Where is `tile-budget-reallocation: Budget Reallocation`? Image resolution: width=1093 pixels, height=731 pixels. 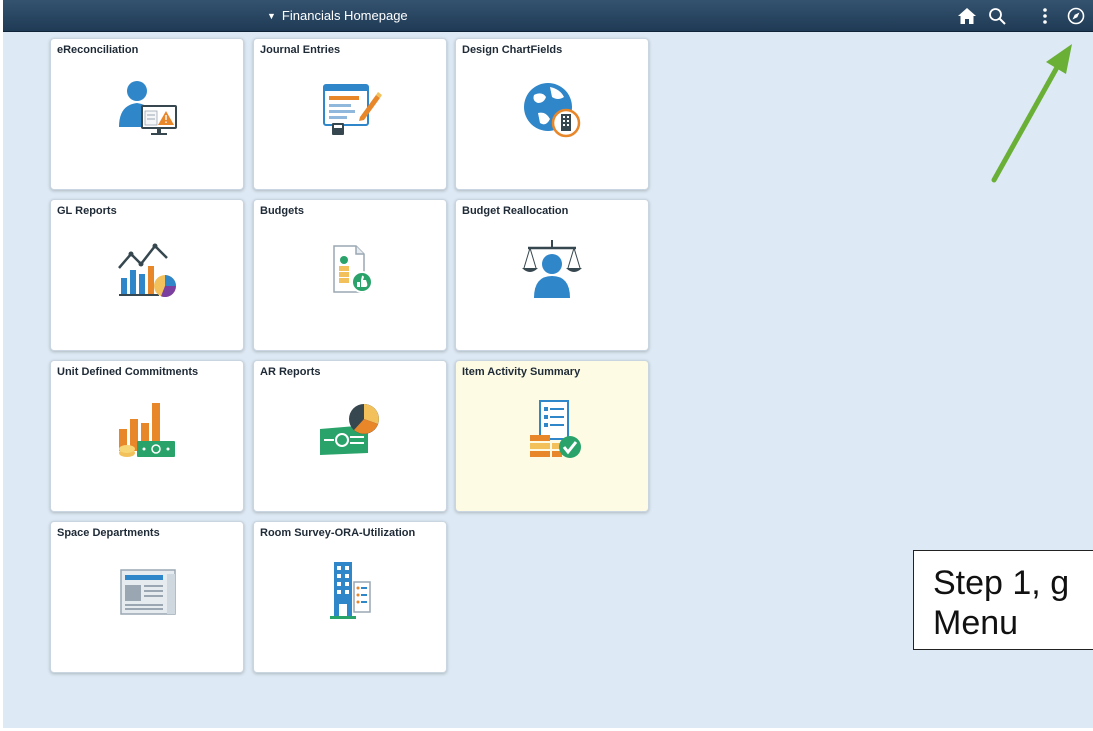 tile-budget-reallocation: Budget Reallocation is located at coordinates (552, 275).